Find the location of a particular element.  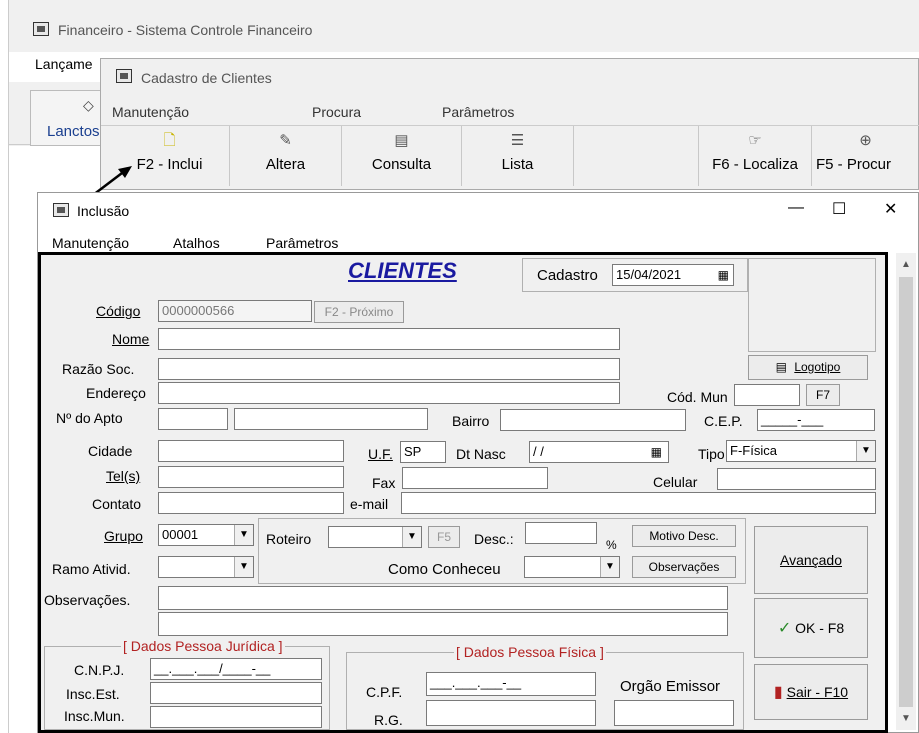

consulta-label: Consulta is located at coordinates (401, 164).